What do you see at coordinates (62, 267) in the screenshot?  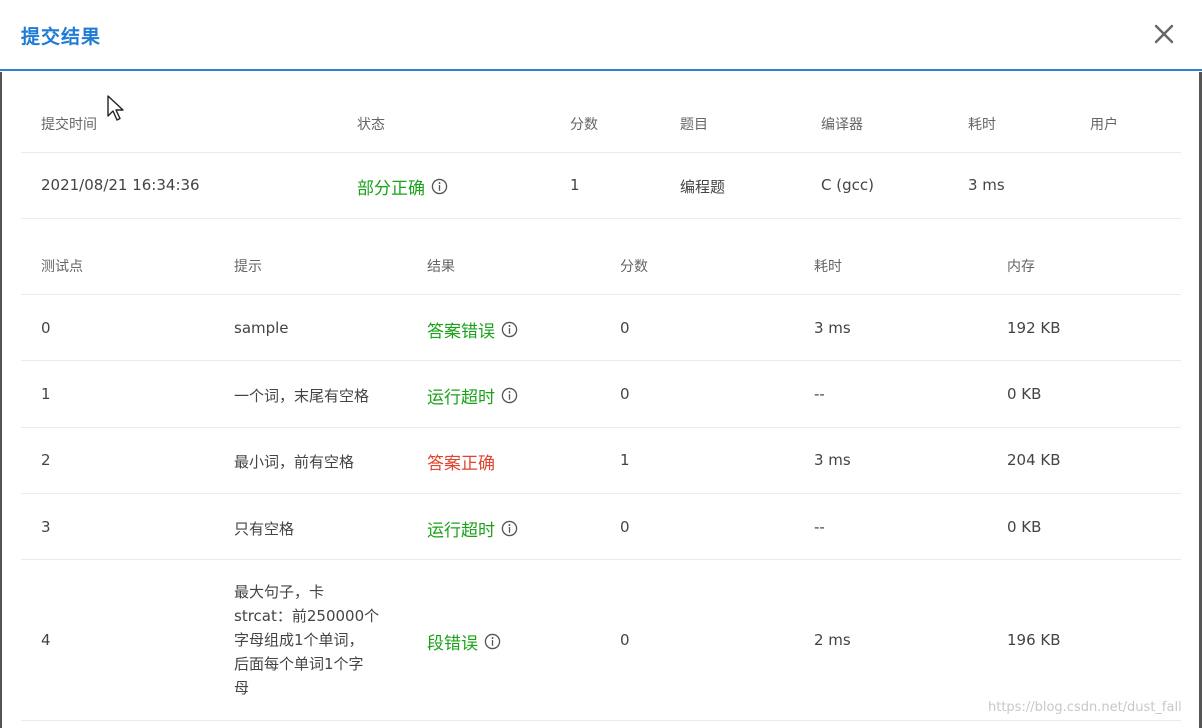 I see `tests-header-point: 测试点` at bounding box center [62, 267].